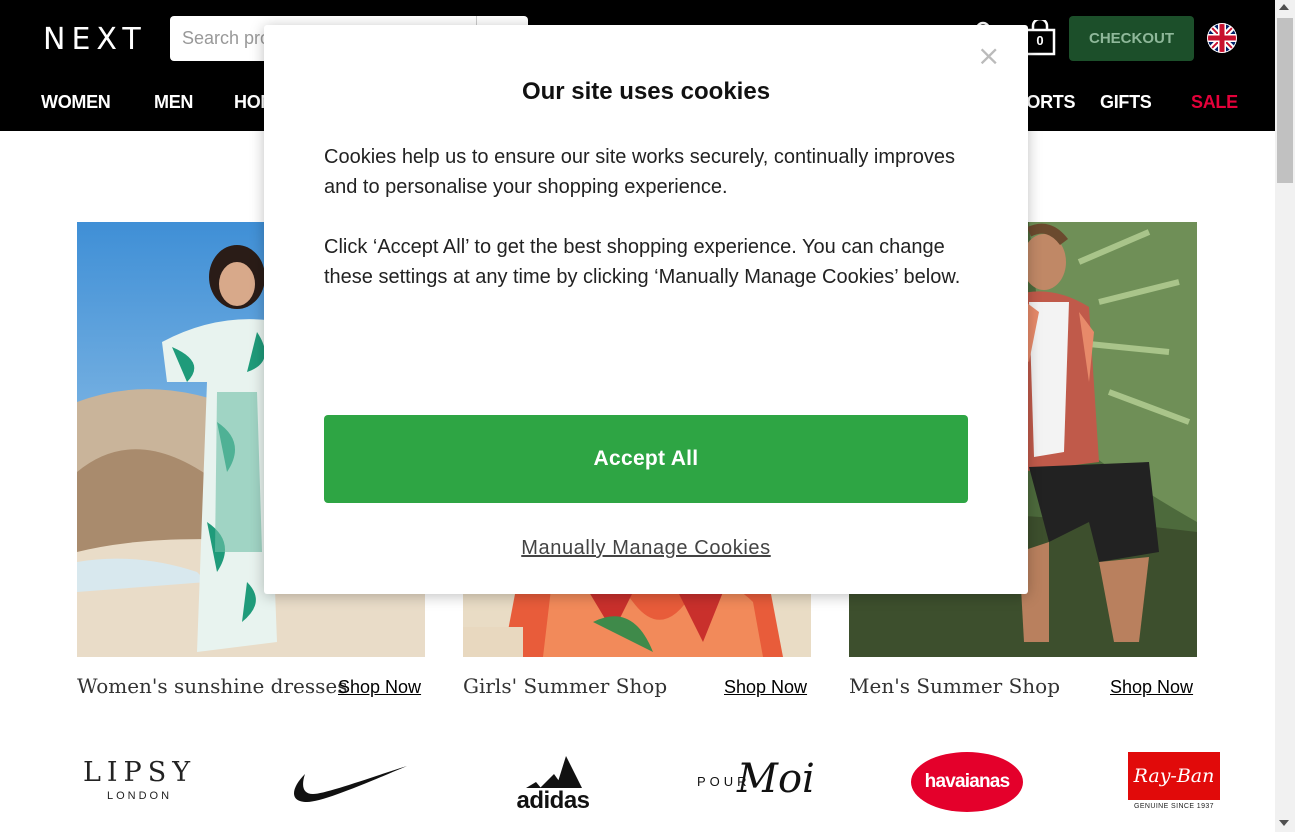 The width and height of the screenshot is (1295, 832). Describe the element at coordinates (776, 779) in the screenshot. I see `pourmoi-moi: Moi` at that location.